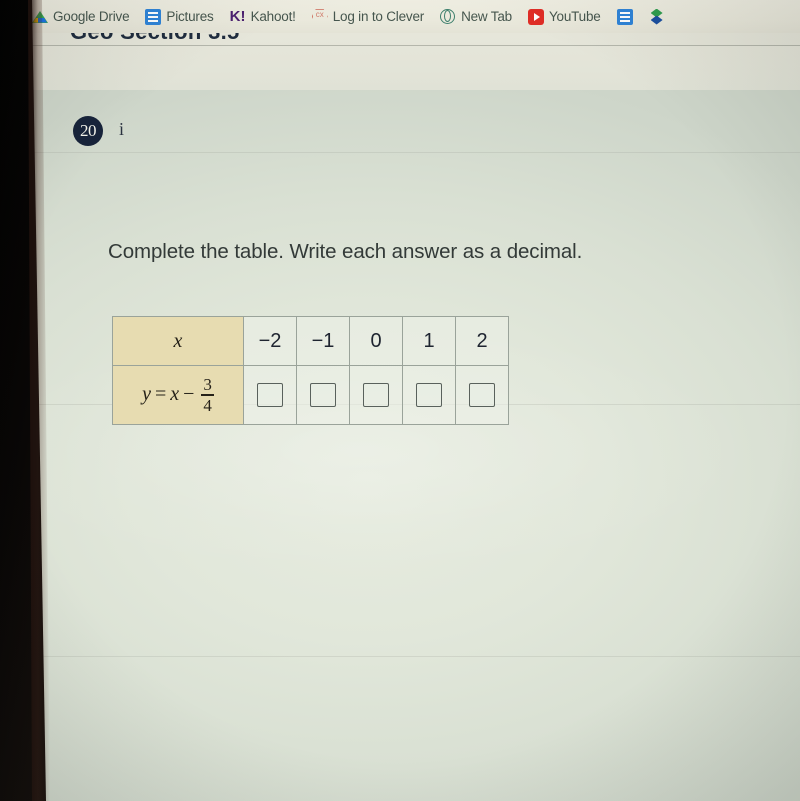  What do you see at coordinates (175, 394) in the screenshot?
I see `equation-variable: x` at bounding box center [175, 394].